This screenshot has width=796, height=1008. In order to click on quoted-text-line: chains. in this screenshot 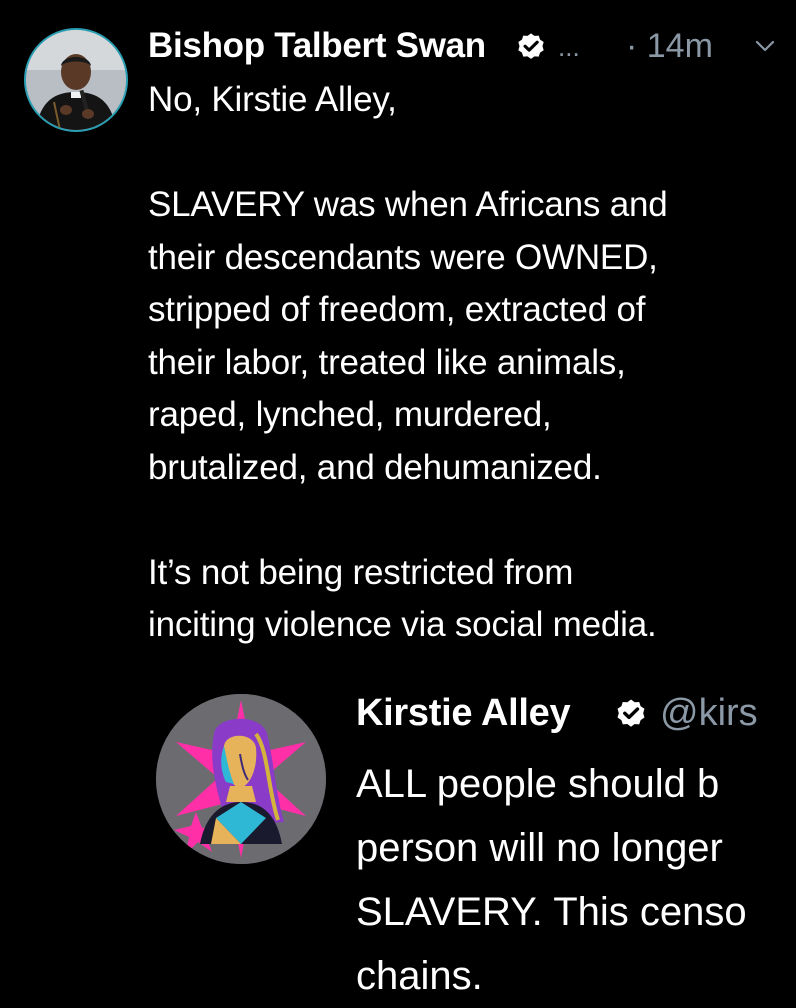, I will do `click(419, 976)`.